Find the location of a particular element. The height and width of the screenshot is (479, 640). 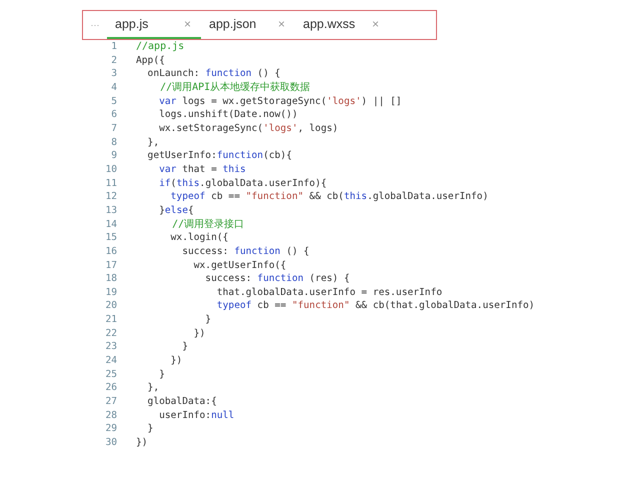

code-line: userInfo:null is located at coordinates (196, 415).